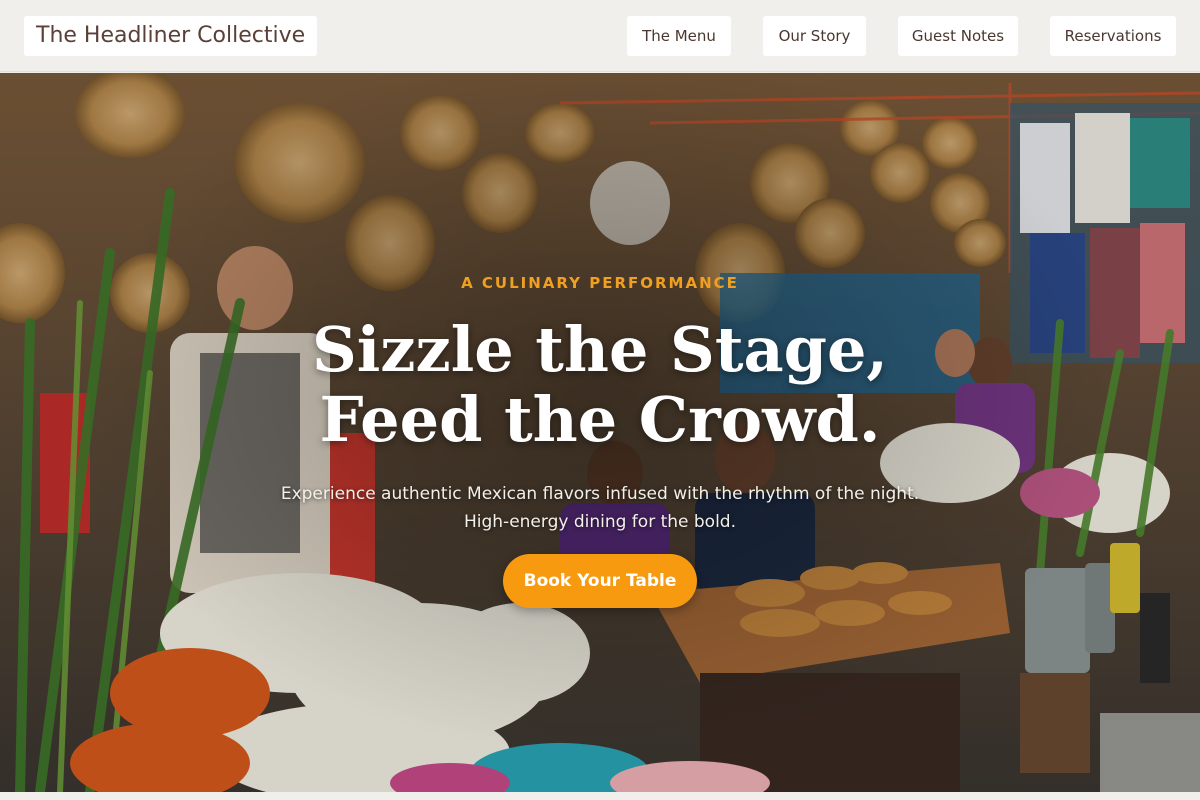  Describe the element at coordinates (679, 36) in the screenshot. I see `nav-menu: The Menu` at that location.